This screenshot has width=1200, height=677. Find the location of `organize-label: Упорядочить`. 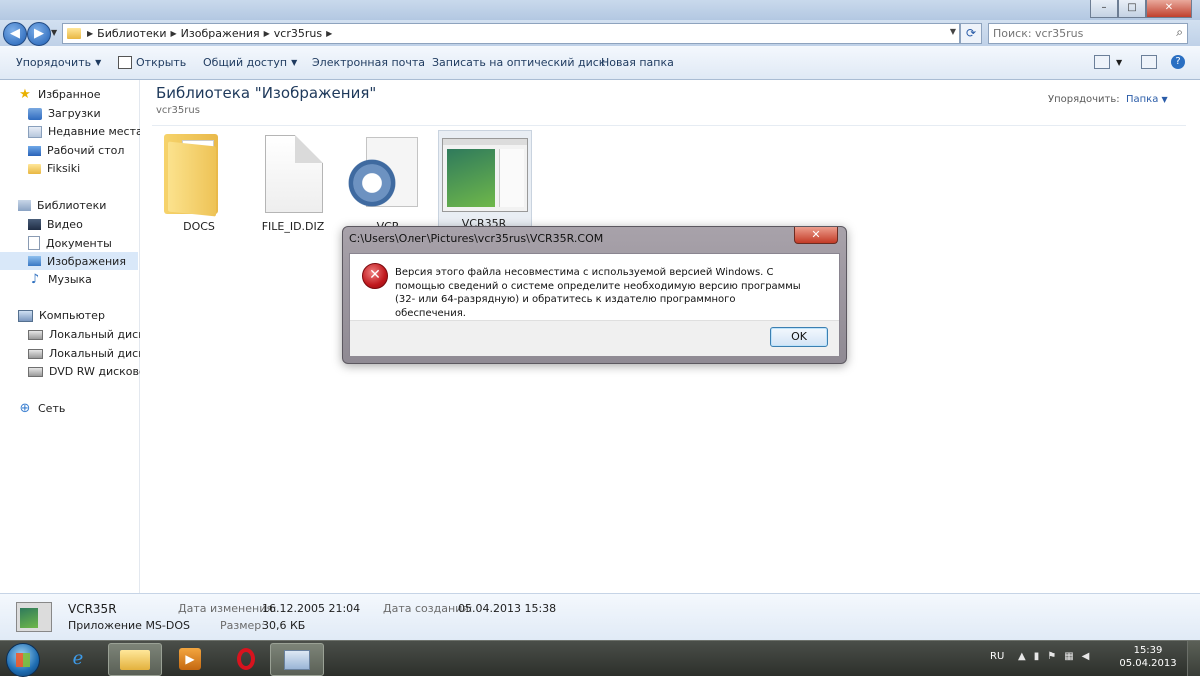

organize-label: Упорядочить is located at coordinates (54, 62).